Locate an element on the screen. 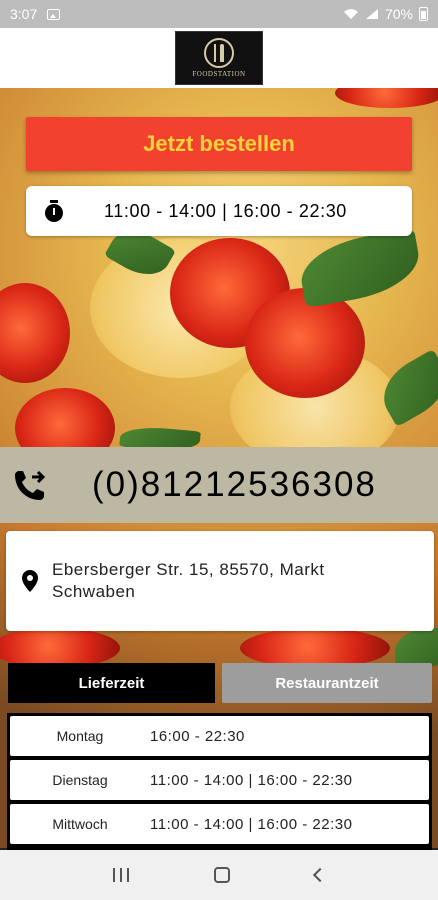  time-value: 16:00 - 22:30 is located at coordinates (197, 736).